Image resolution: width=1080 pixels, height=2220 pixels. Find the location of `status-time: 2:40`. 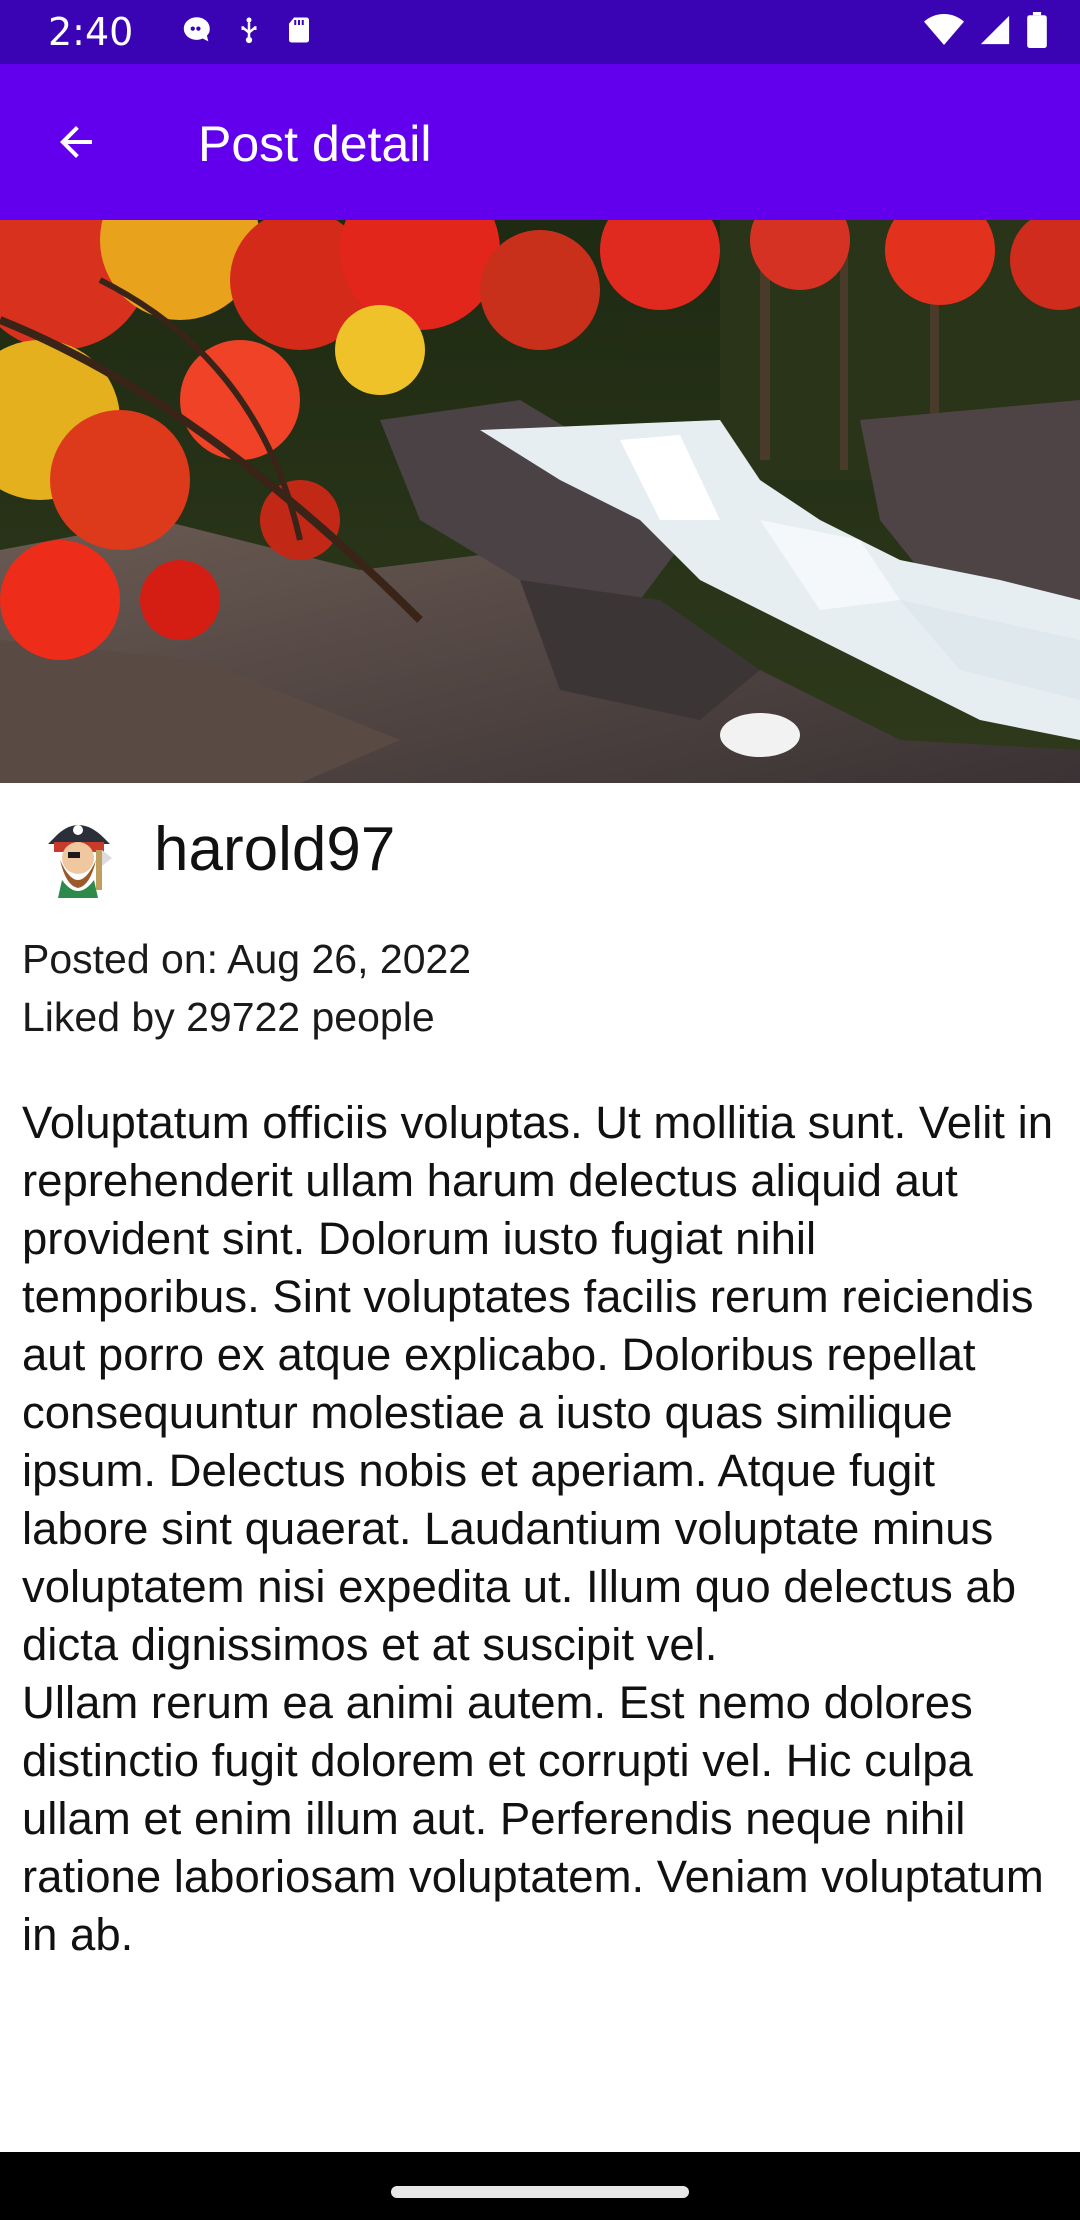

status-time: 2:40 is located at coordinates (91, 32).